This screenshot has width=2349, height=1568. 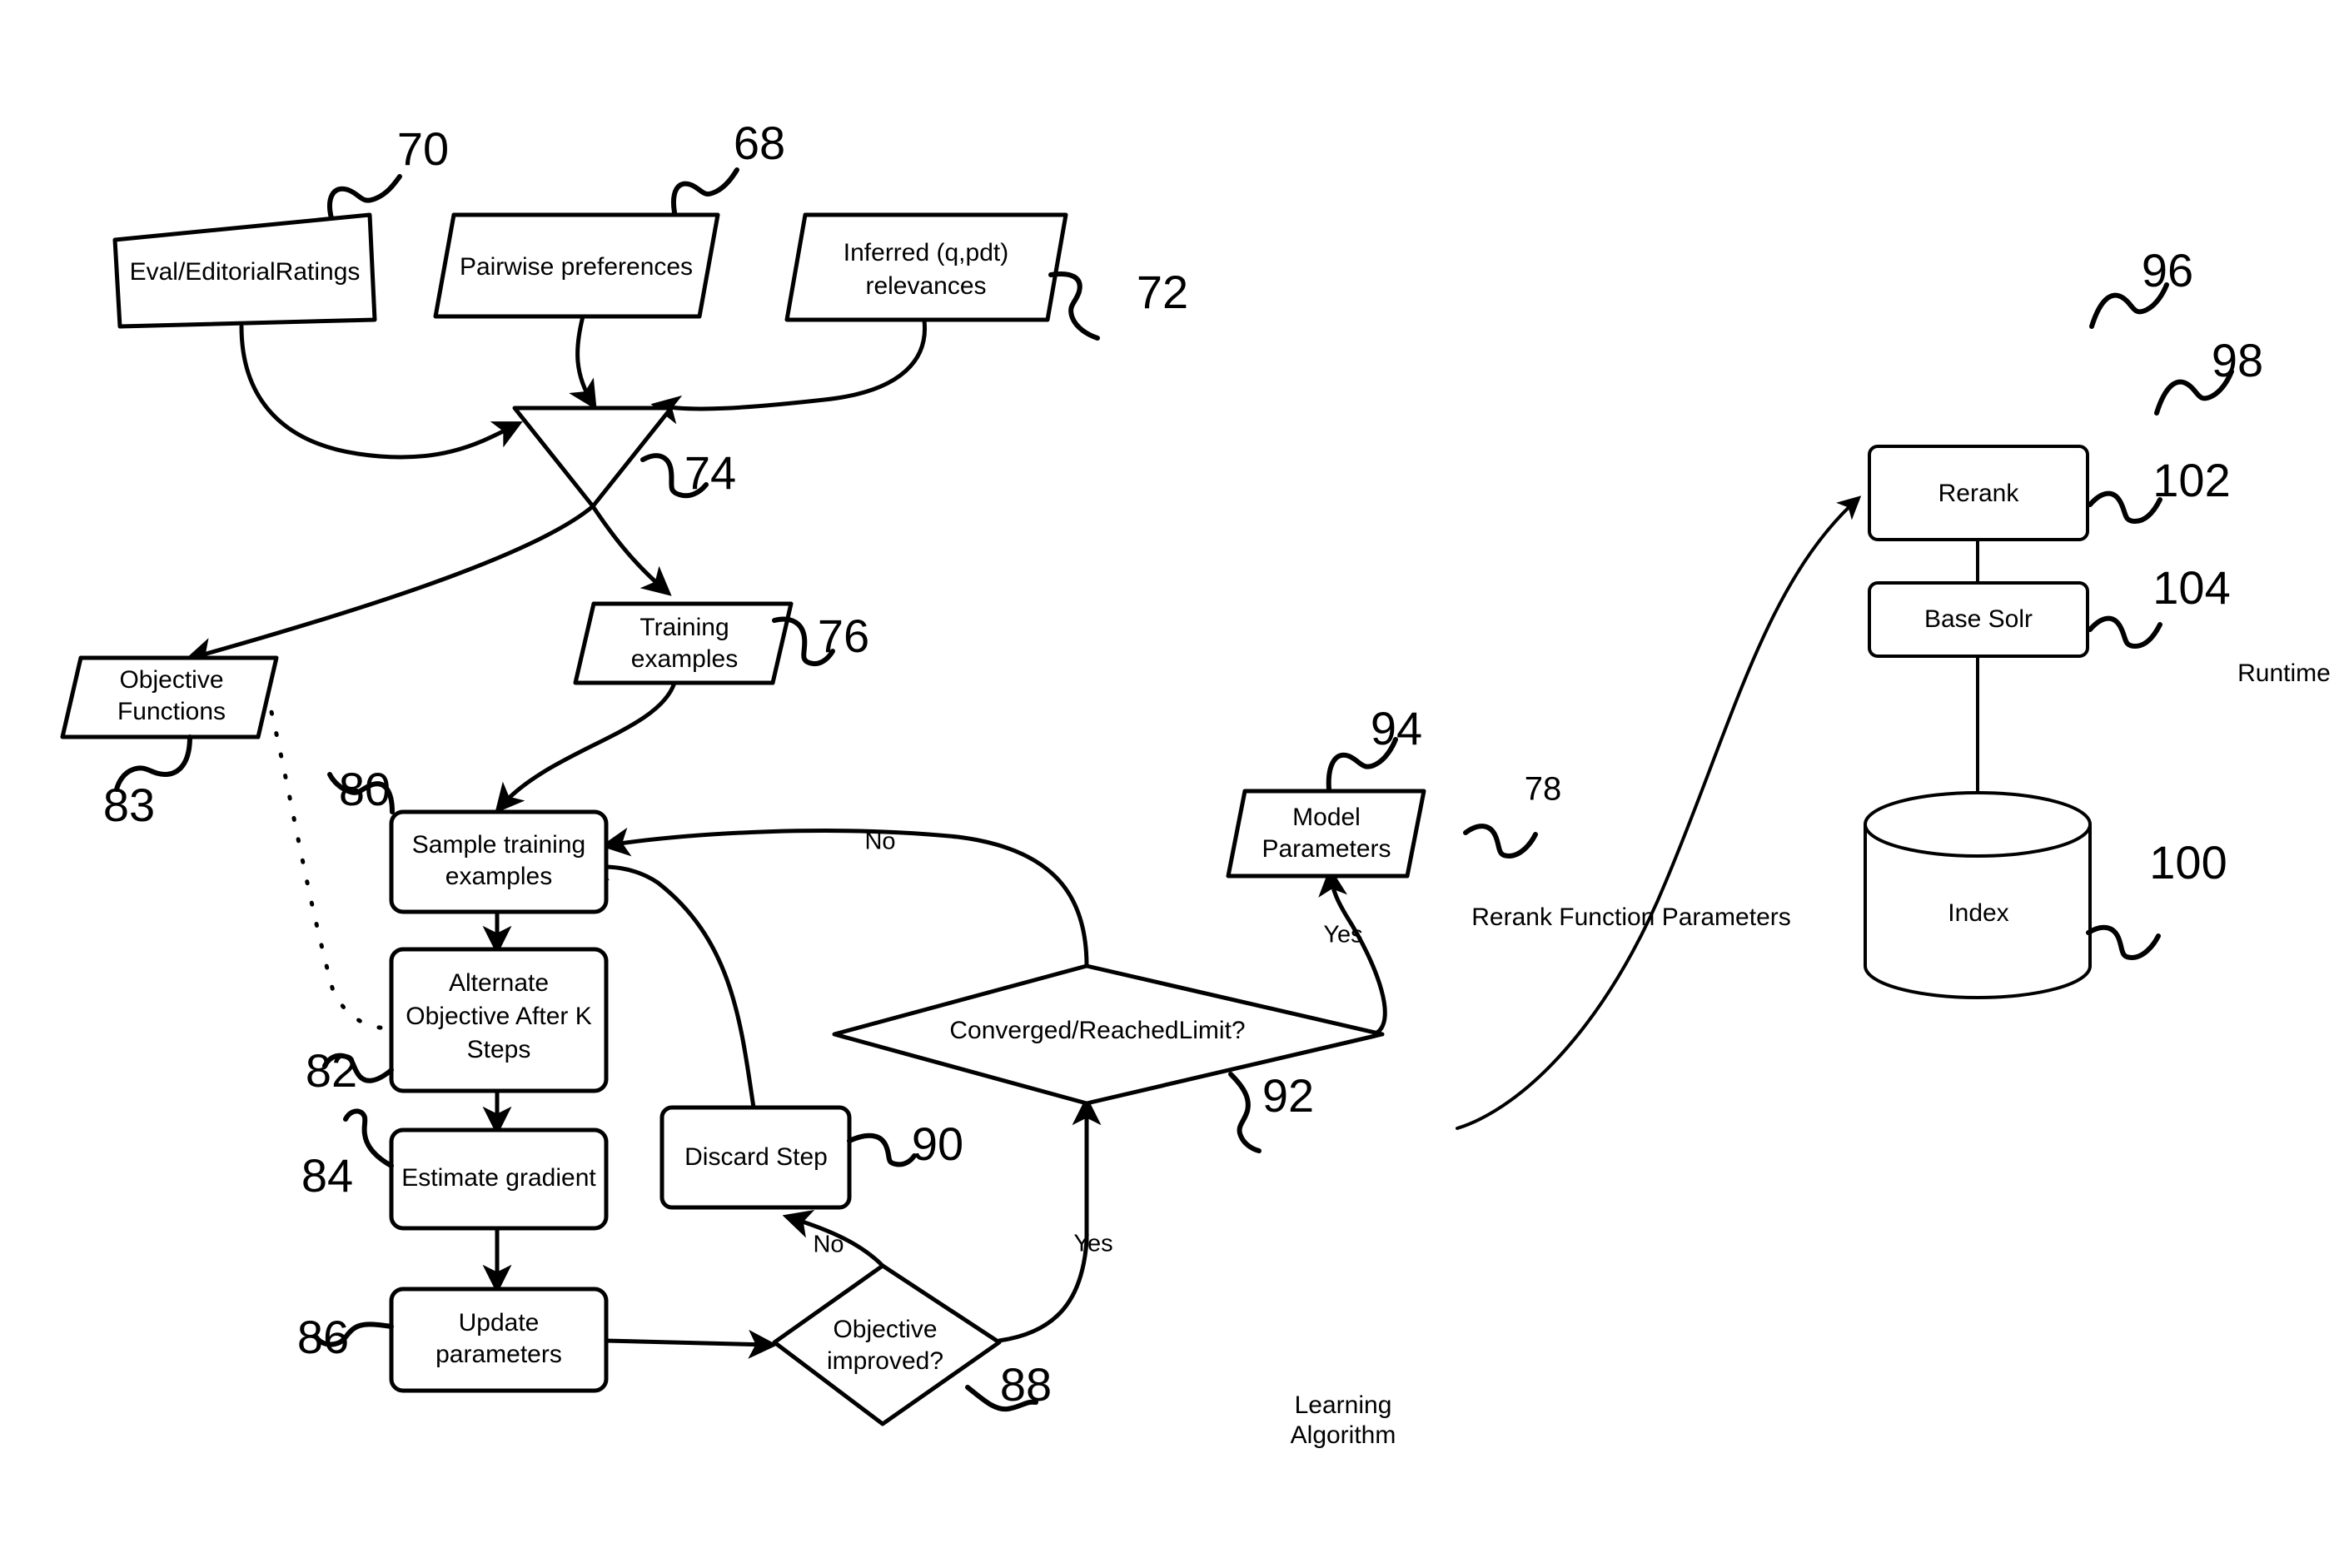 What do you see at coordinates (576, 267) in the screenshot?
I see `label-pairwise-preferences: Pairwise preferences` at bounding box center [576, 267].